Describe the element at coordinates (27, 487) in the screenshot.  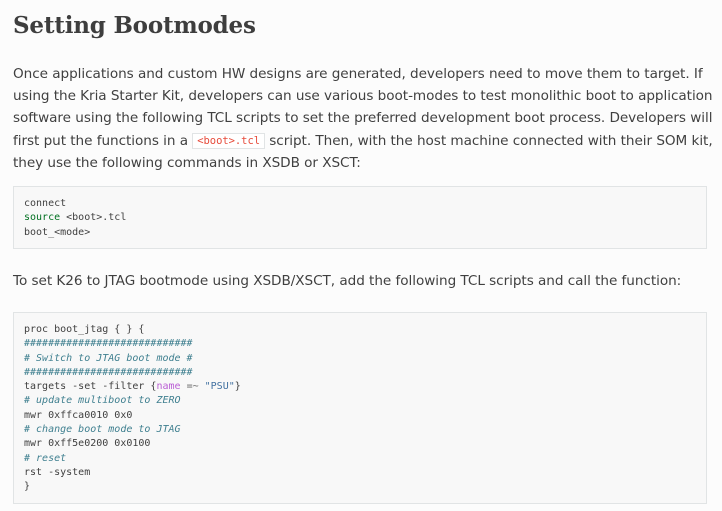
I see `code-line: }` at that location.